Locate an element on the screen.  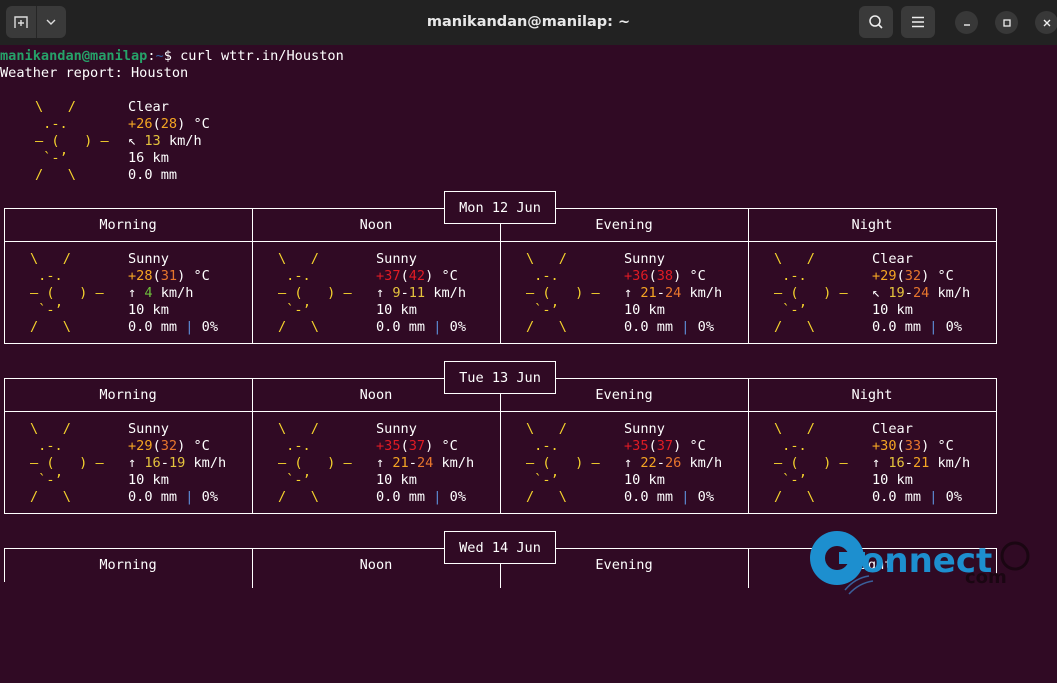
wind: ↑ 22-26 km/h is located at coordinates (673, 463).